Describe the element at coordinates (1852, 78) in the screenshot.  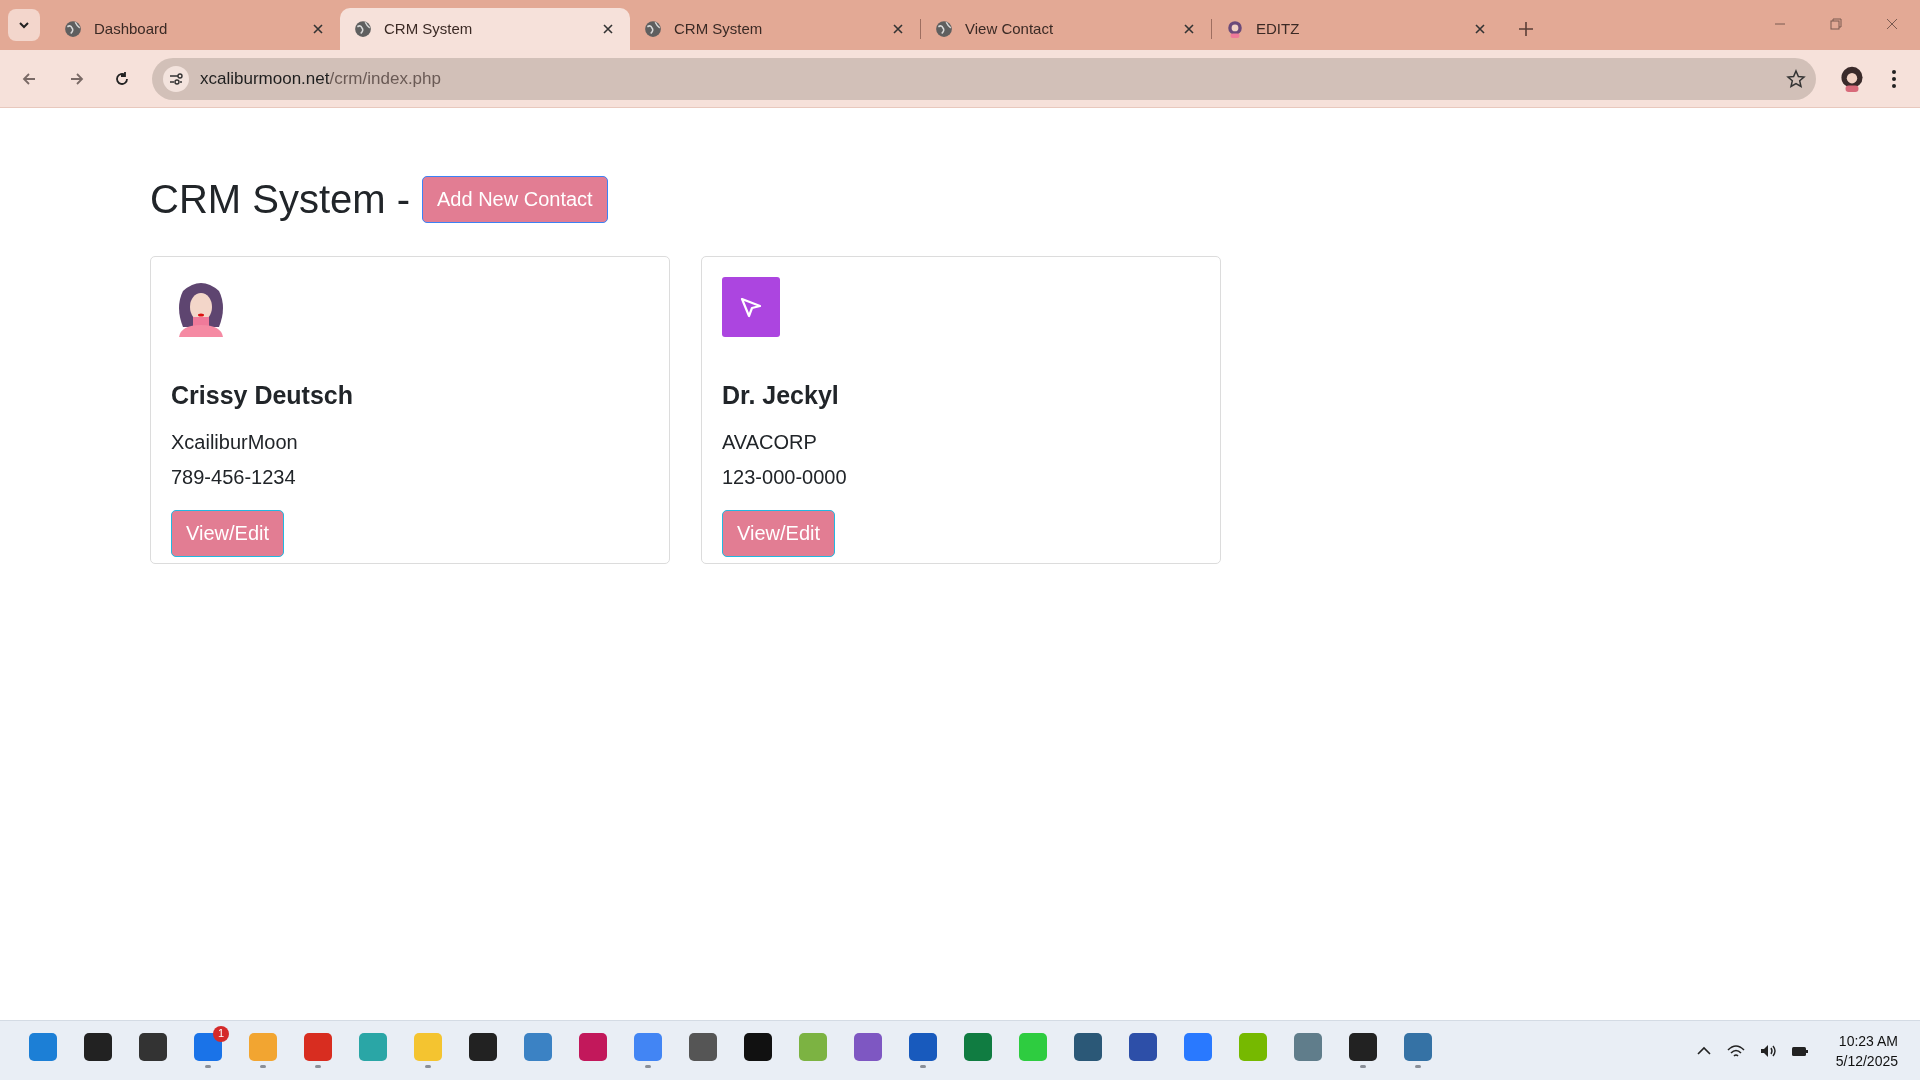
I see `profile-avatar-icon` at that location.